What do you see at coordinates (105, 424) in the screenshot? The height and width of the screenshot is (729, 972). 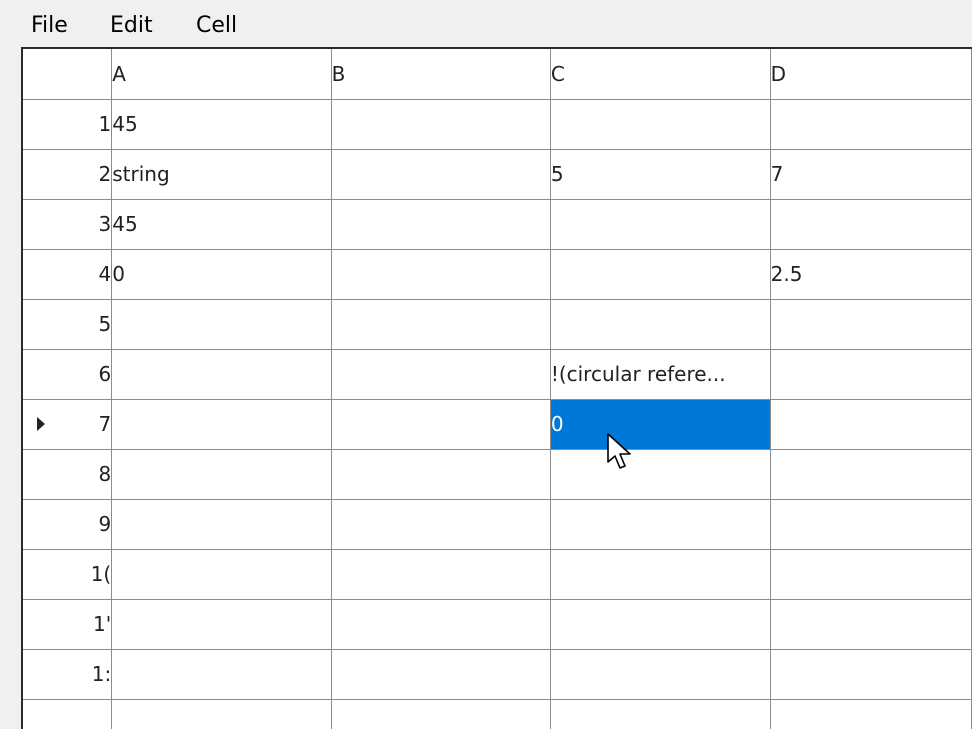 I see `row-header-label: 7` at bounding box center [105, 424].